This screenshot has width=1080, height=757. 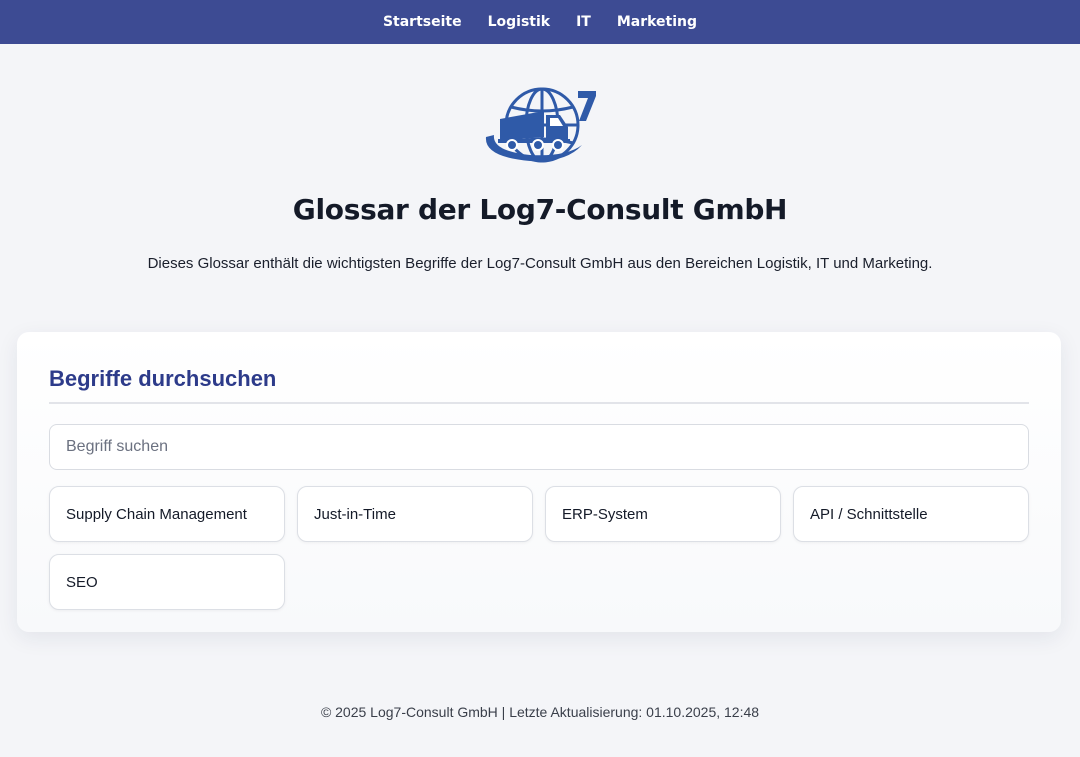 I want to click on search-input, so click(x=539, y=447).